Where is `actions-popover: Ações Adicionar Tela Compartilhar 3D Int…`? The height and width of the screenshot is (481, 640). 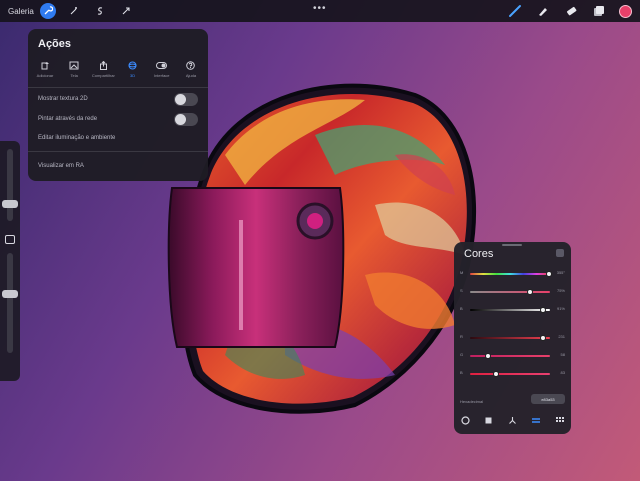 actions-popover: Ações Adicionar Tela Compartilhar 3D Int… is located at coordinates (118, 105).